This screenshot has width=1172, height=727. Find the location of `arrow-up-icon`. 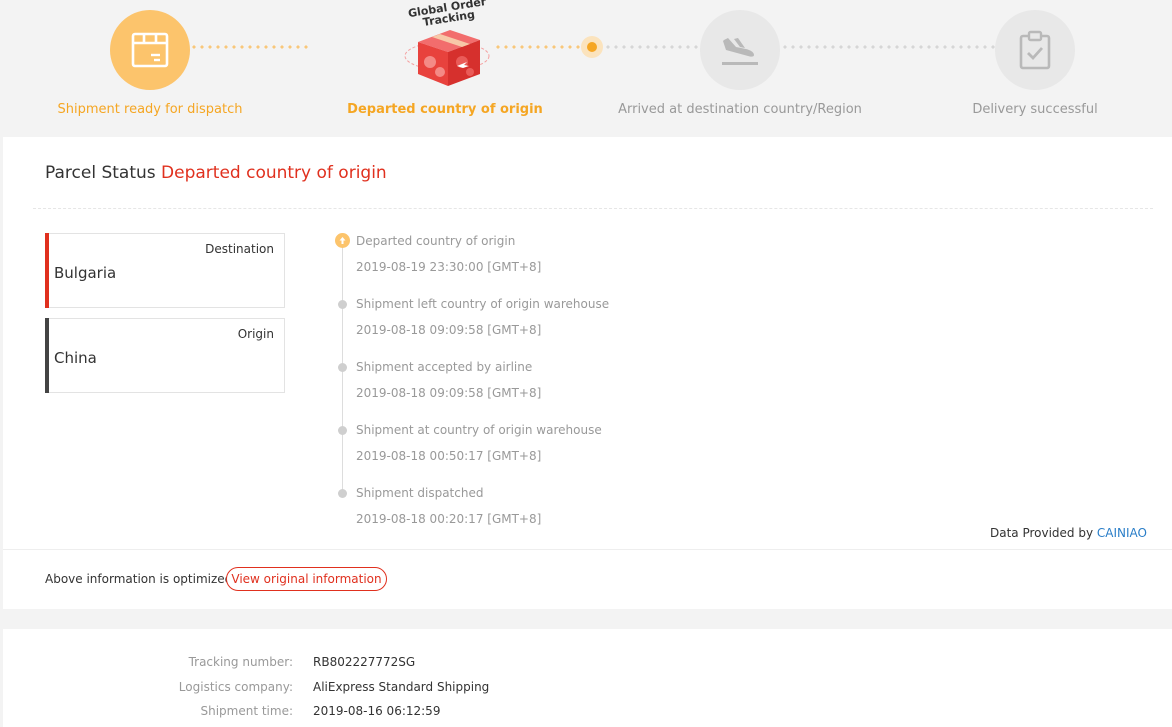

arrow-up-icon is located at coordinates (342, 240).